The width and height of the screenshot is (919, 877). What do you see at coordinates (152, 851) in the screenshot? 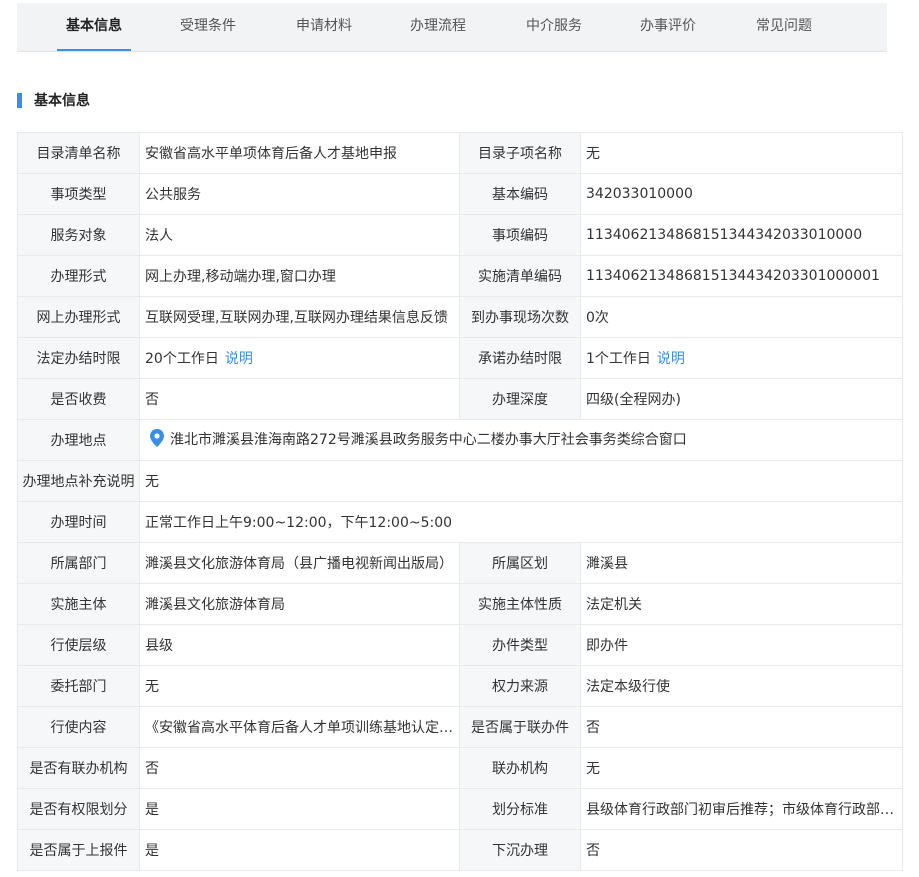
I see `field-value-text: 是` at bounding box center [152, 851].